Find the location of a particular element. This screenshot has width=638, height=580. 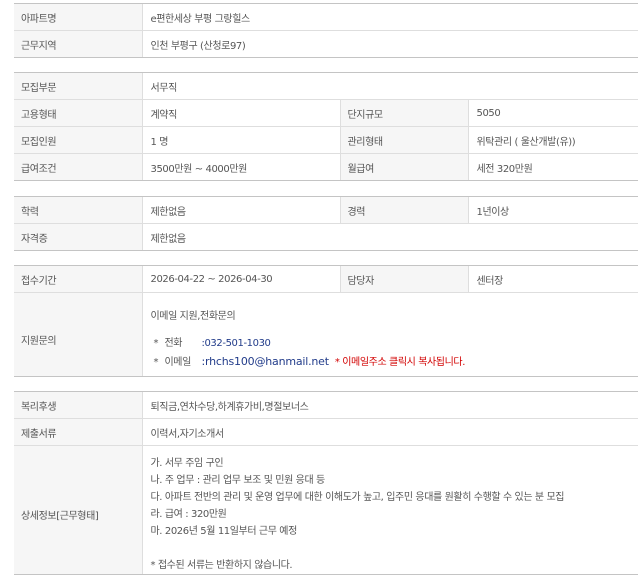

employment-label: 고용형태 is located at coordinates (78, 113).